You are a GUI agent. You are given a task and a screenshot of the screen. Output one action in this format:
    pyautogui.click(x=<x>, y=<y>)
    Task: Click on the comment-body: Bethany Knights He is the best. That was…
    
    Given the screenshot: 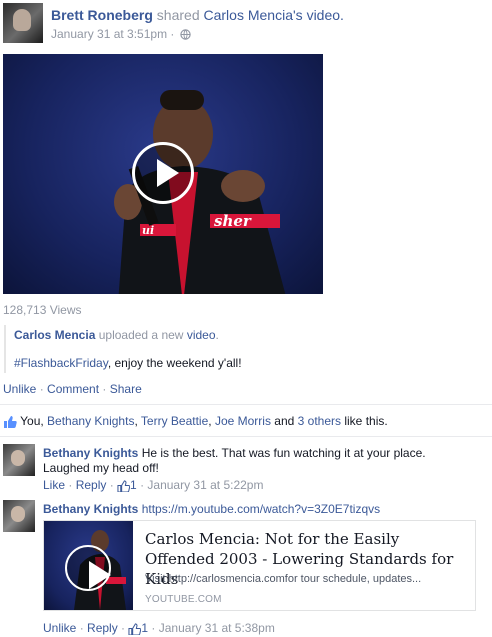 What is the action you would take?
    pyautogui.click(x=263, y=461)
    